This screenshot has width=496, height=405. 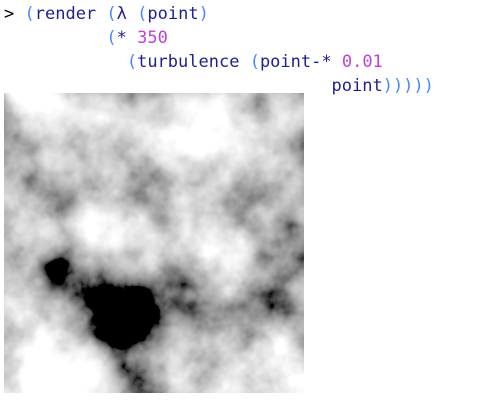 I want to click on repl-line-3: (turbulence (point-* 0.01, so click(x=219, y=62).